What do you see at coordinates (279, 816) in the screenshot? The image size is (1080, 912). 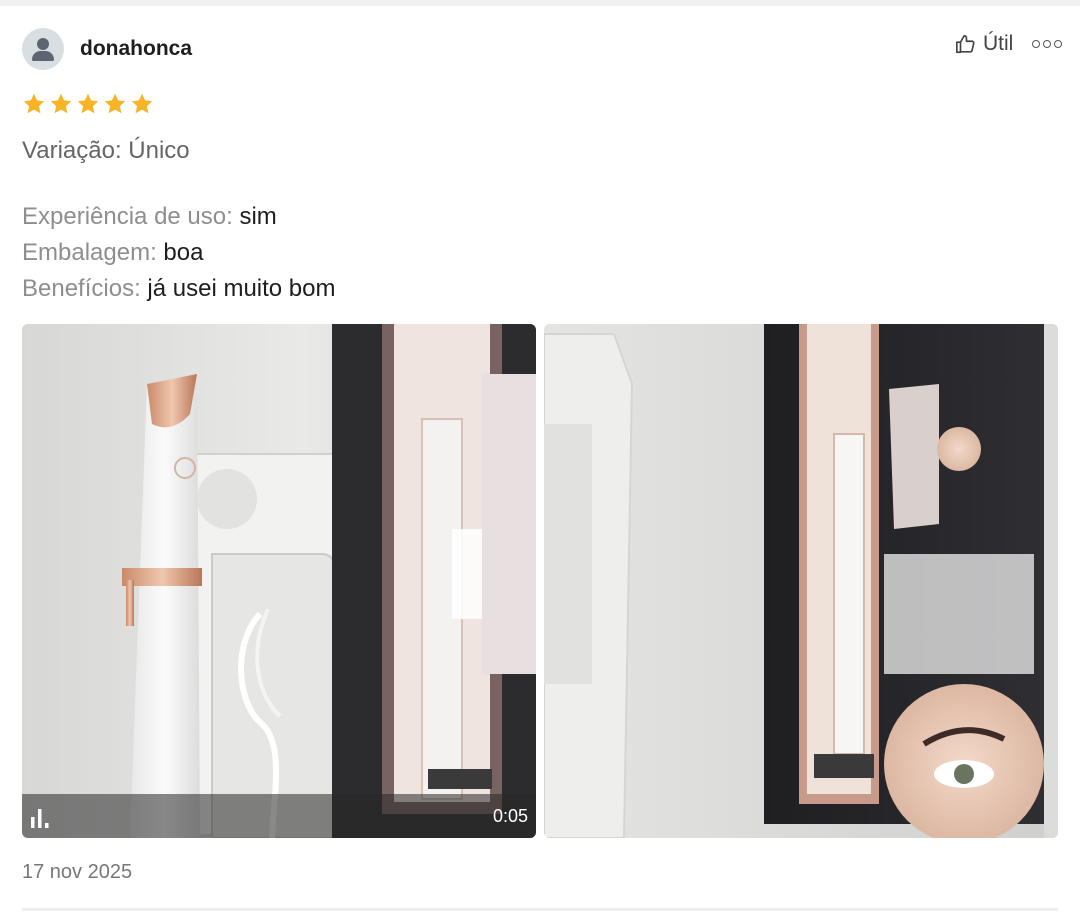 I see `video-bar: 0:05` at bounding box center [279, 816].